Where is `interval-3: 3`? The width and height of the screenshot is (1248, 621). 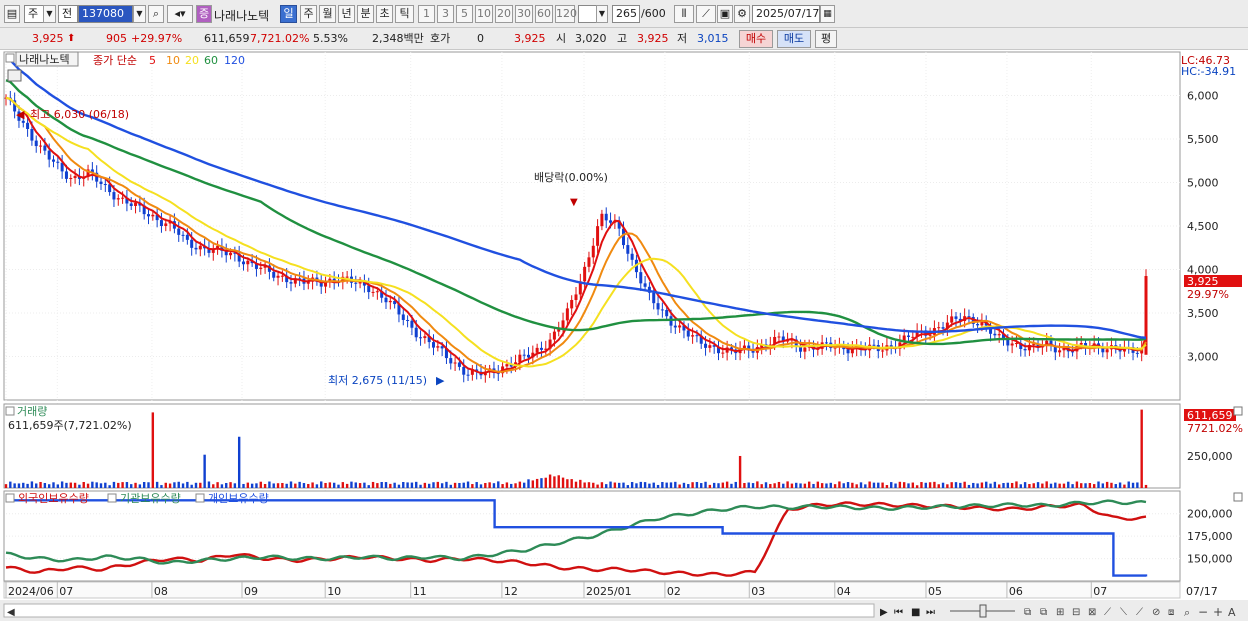
interval-3: 3 is located at coordinates (445, 14).